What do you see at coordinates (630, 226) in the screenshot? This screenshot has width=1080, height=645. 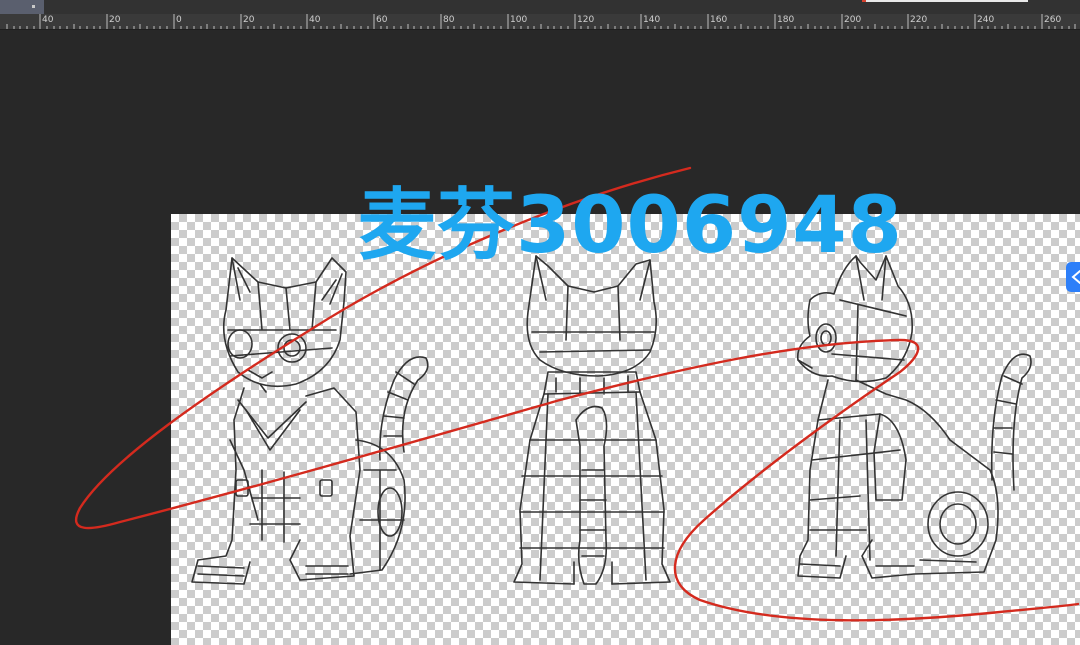 I see `watermark-text: 麦芬3006948` at bounding box center [630, 226].